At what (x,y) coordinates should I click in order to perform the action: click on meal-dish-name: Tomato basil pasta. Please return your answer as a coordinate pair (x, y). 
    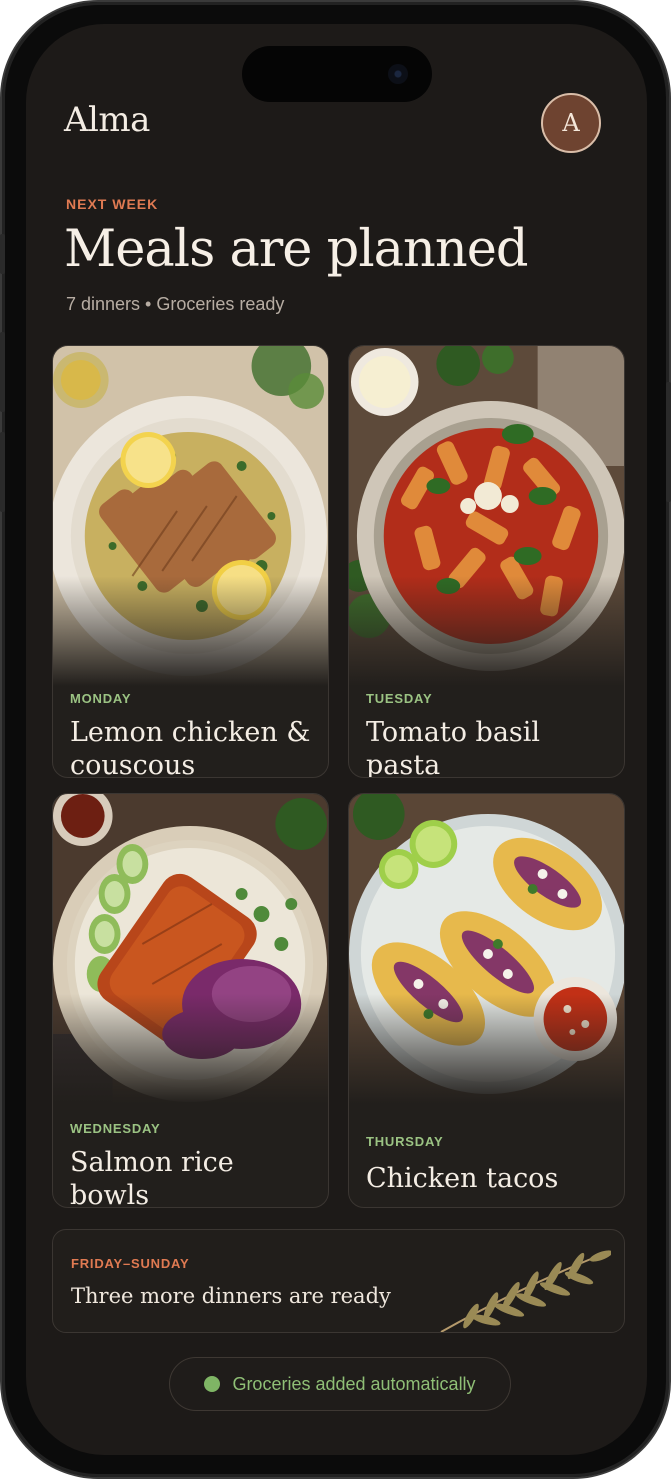
    Looking at the image, I should click on (453, 747).